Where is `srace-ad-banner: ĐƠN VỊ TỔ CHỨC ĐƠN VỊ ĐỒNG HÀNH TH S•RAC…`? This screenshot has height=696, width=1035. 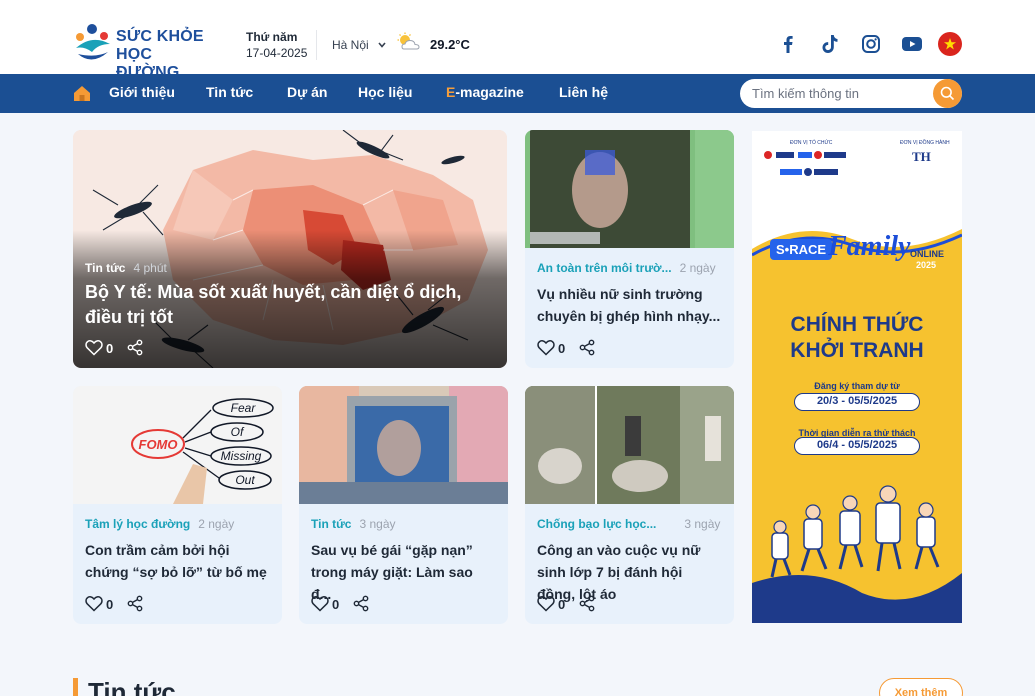
srace-ad-banner: ĐƠN VỊ TỔ CHỨC ĐƠN VỊ ĐỒNG HÀNH TH S•RAC… is located at coordinates (857, 377).